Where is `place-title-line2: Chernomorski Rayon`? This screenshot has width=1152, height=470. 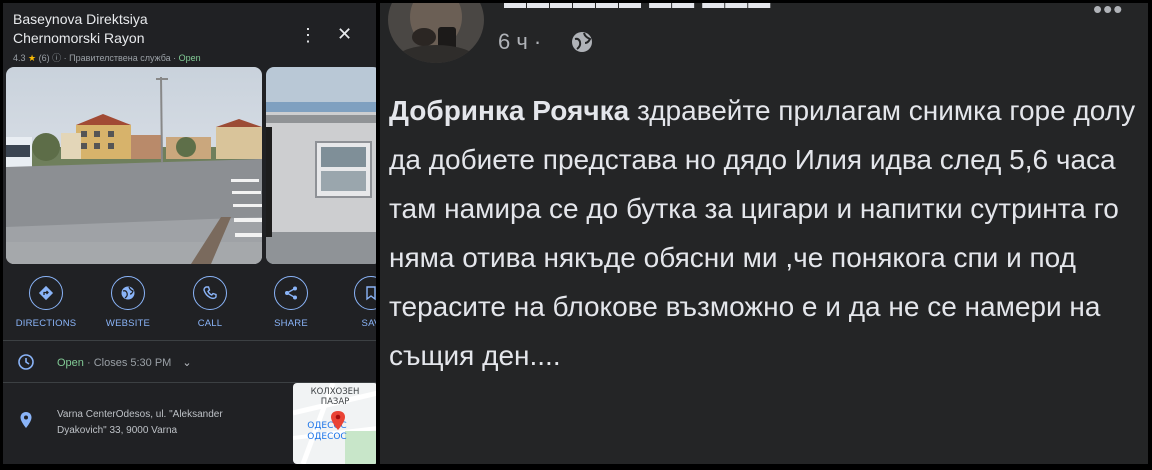 place-title-line2: Chernomorski Rayon is located at coordinates (79, 38).